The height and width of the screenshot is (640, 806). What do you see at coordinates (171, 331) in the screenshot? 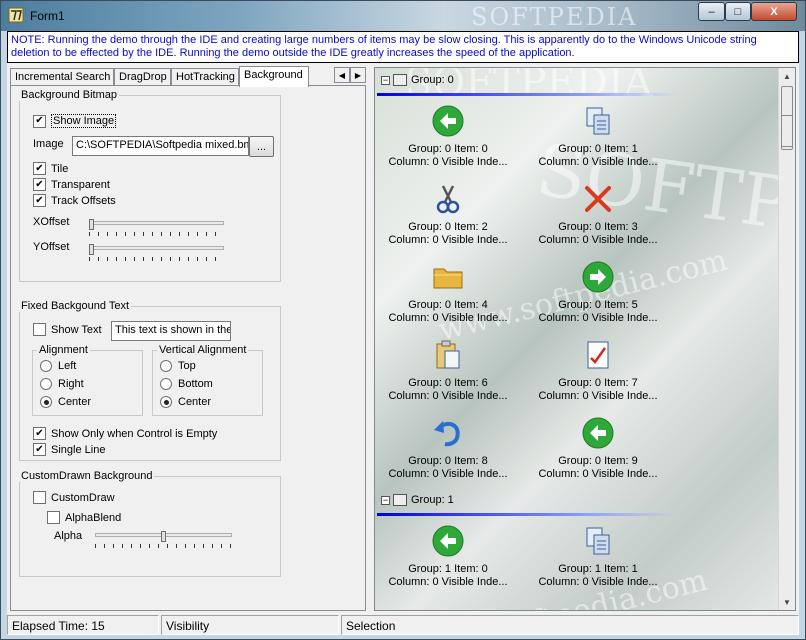
I see `background-text-input: This text is shown in the` at bounding box center [171, 331].